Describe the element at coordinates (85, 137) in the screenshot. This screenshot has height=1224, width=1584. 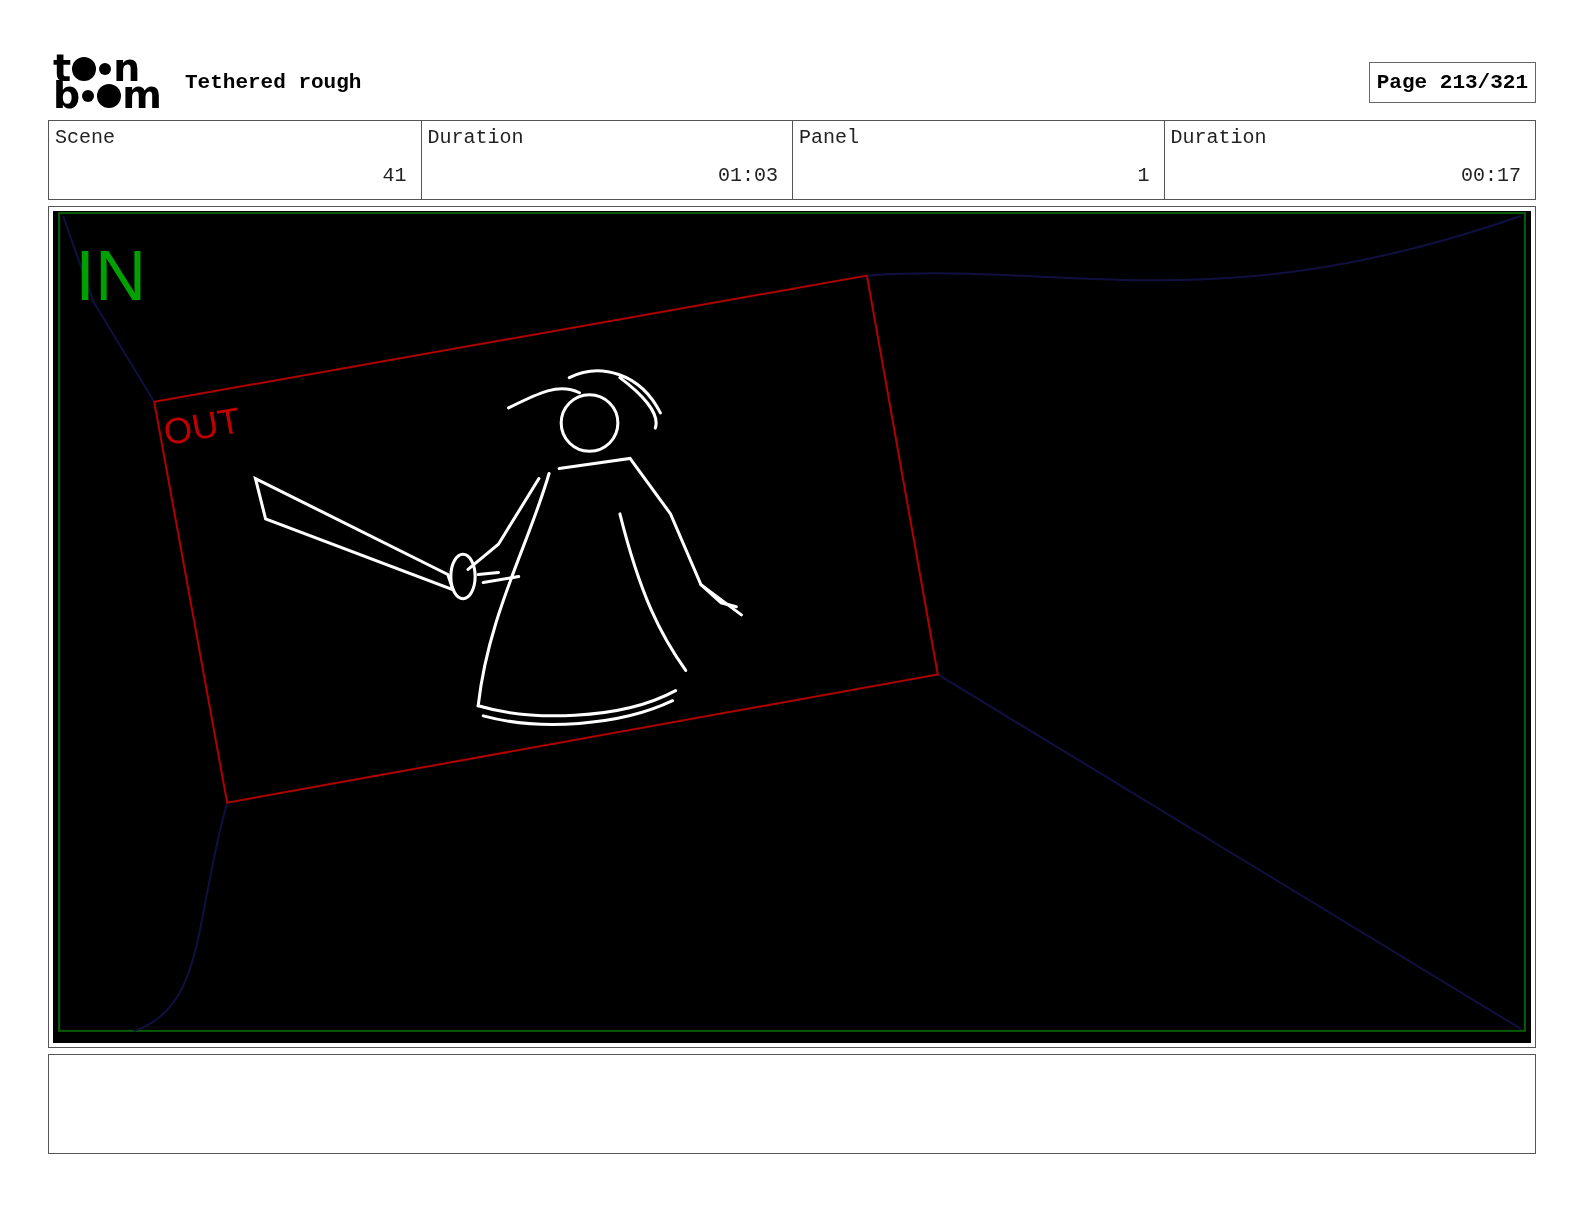
I see `field-label: Scene` at that location.